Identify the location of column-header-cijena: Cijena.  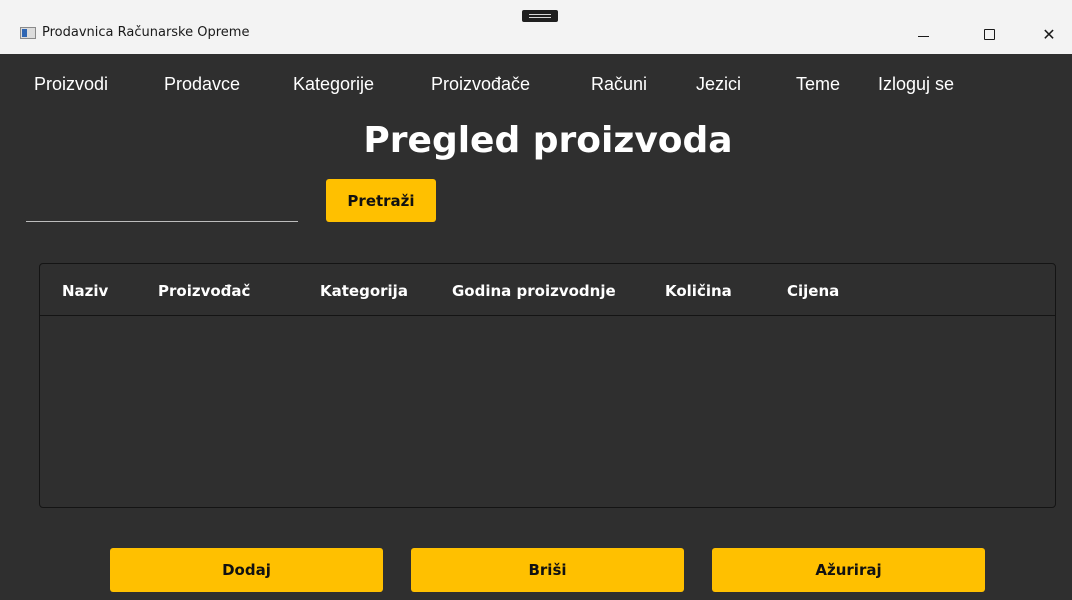
(813, 291).